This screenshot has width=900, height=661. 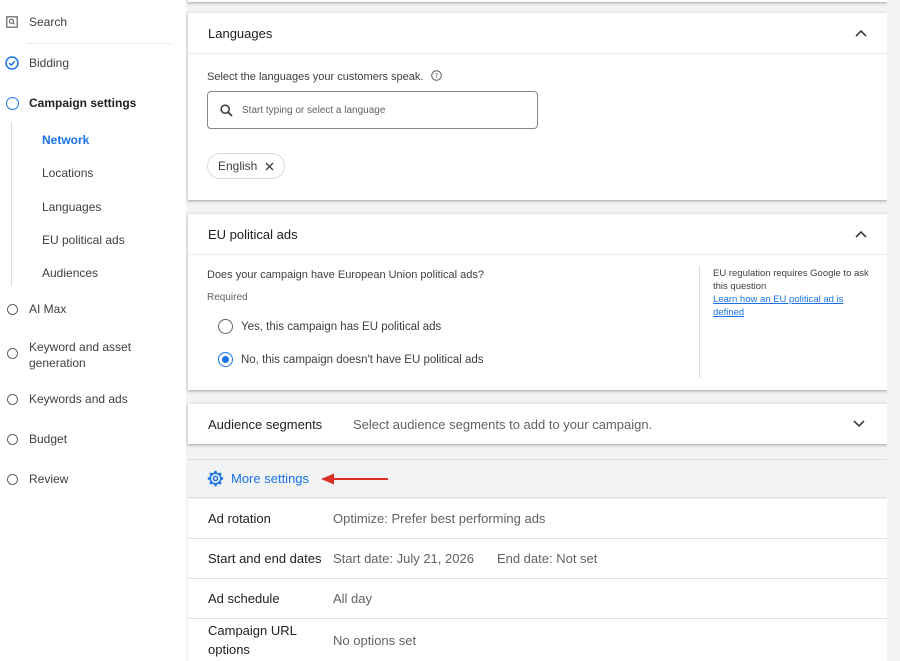 I want to click on nav-sub-languages: Languages, so click(x=71, y=207).